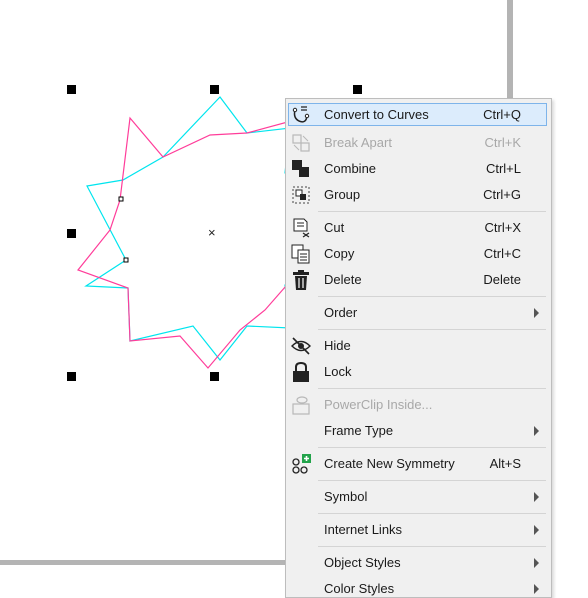  What do you see at coordinates (502, 194) in the screenshot?
I see `menu-item-shortcut: Ctrl+G` at bounding box center [502, 194].